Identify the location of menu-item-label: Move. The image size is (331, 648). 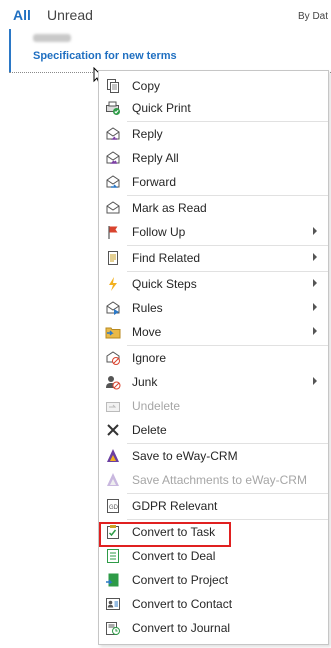
(147, 332).